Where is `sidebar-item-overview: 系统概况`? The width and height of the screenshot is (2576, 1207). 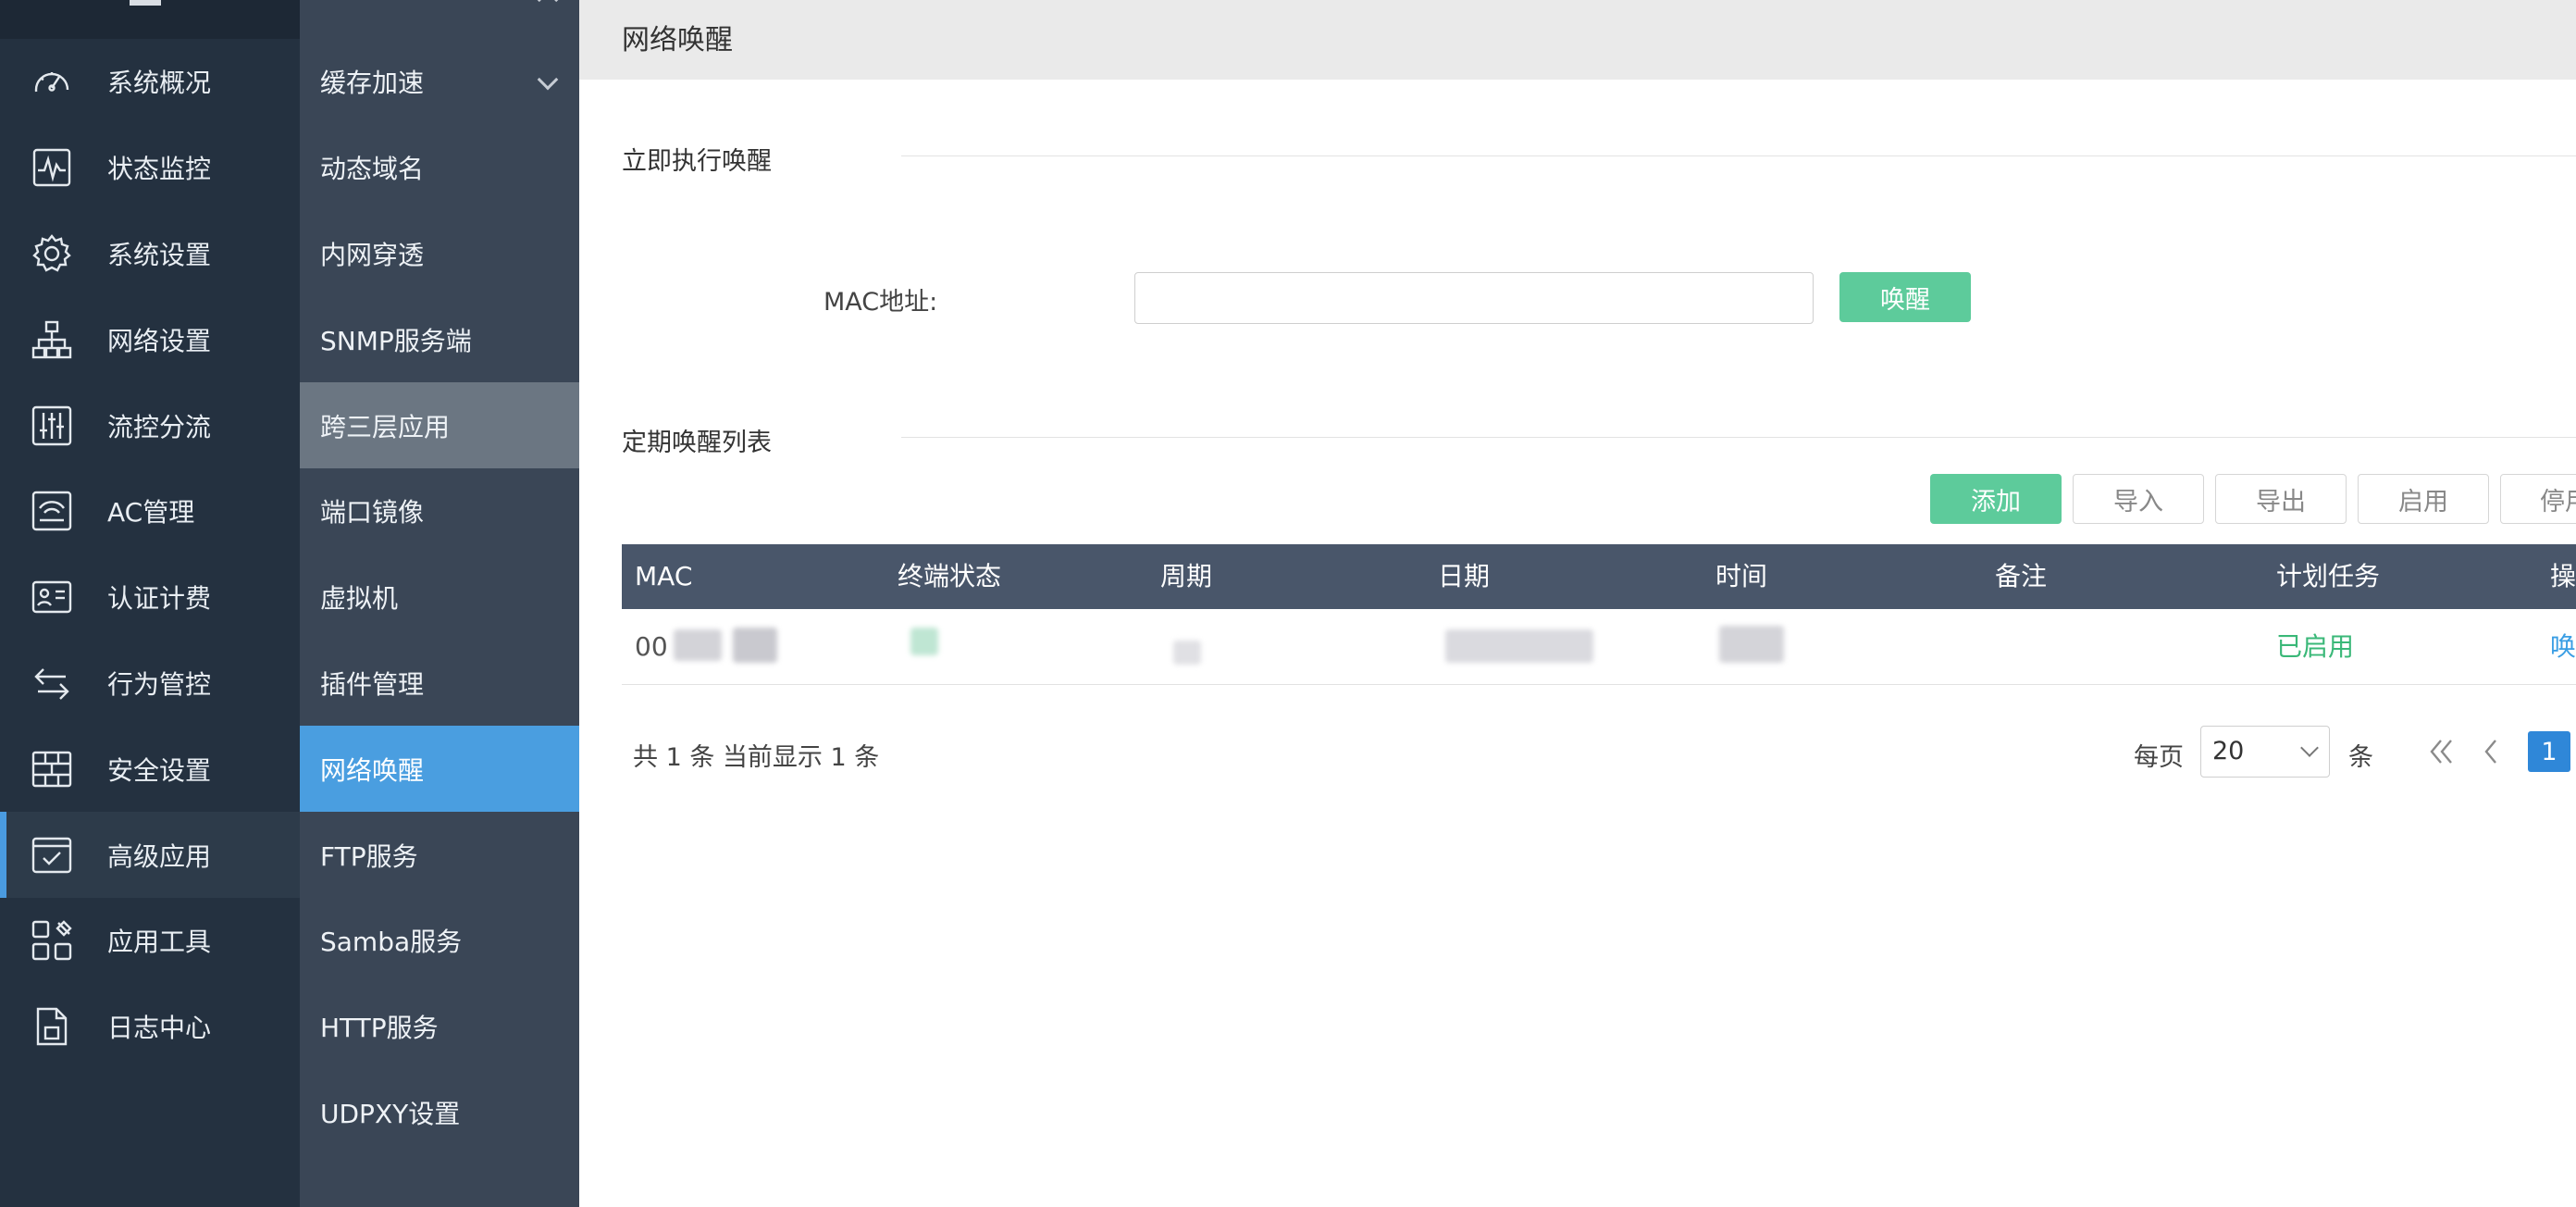 sidebar-item-overview: 系统概况 is located at coordinates (150, 82).